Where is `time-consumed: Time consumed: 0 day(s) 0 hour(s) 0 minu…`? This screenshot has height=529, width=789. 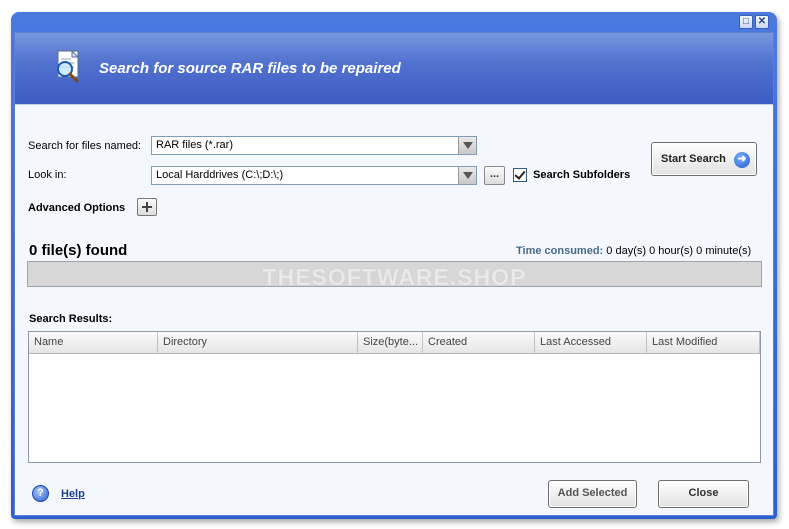 time-consumed: Time consumed: 0 day(s) 0 hour(s) 0 minu… is located at coordinates (633, 251).